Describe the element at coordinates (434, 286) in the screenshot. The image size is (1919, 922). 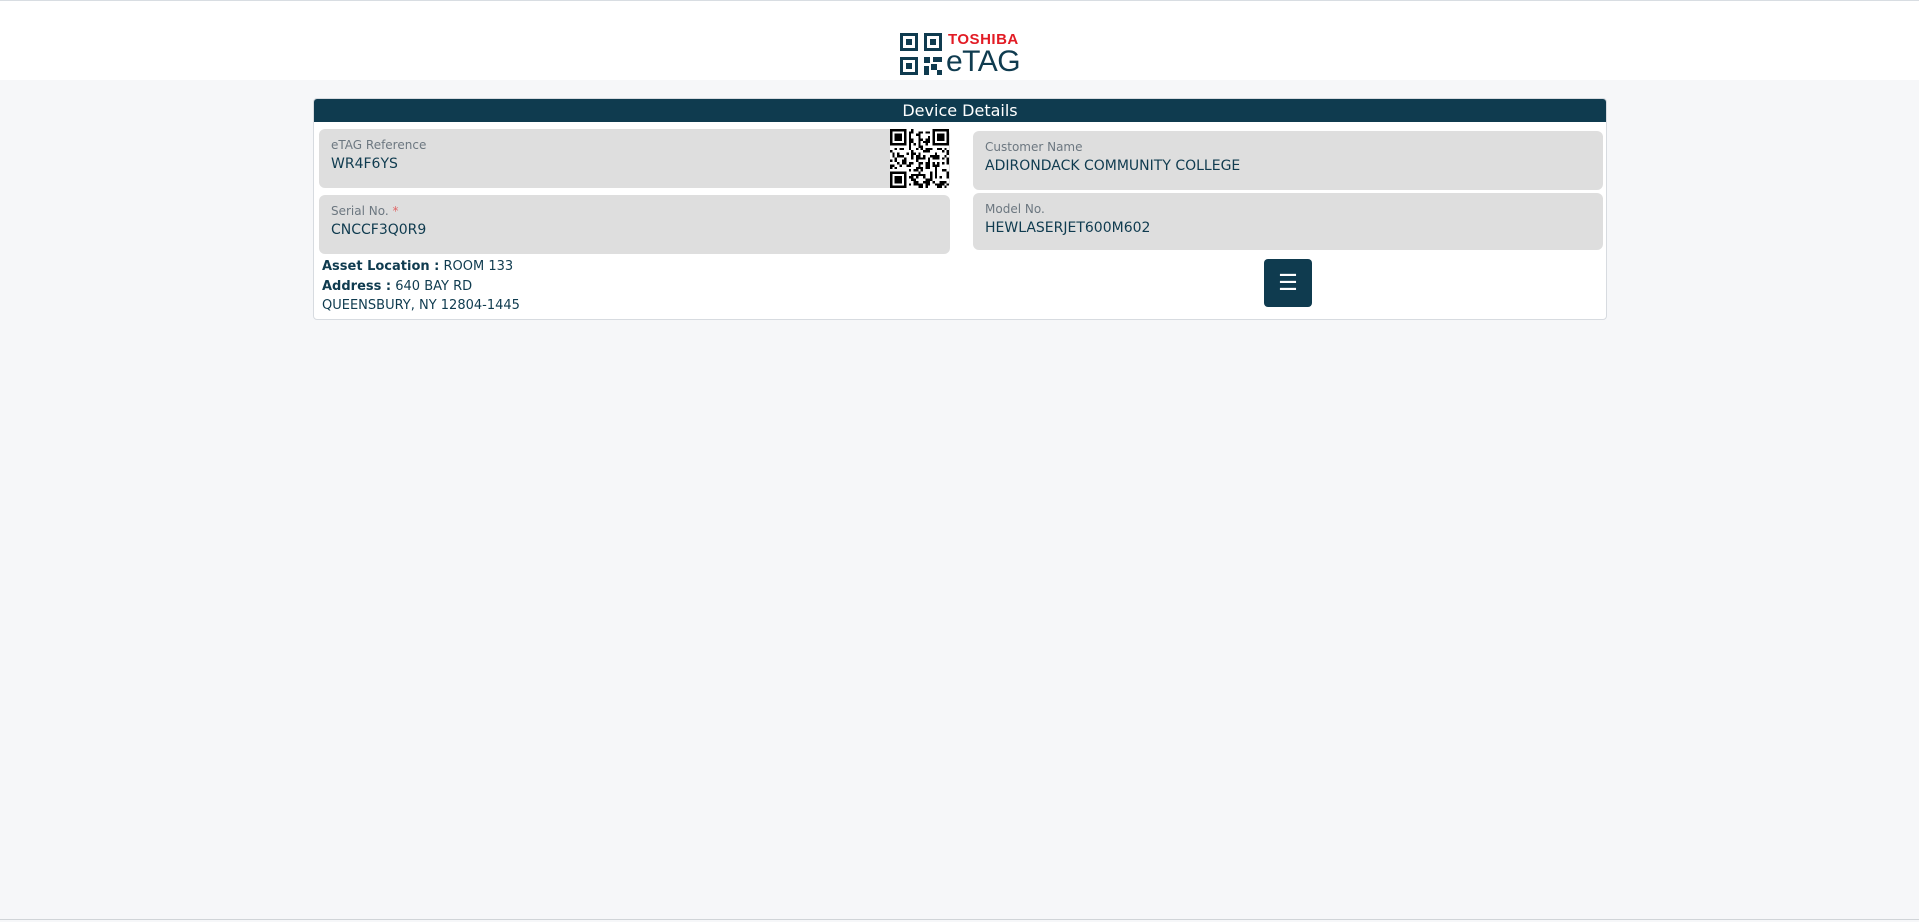
I see `address-line1: 640 BAY RD` at that location.